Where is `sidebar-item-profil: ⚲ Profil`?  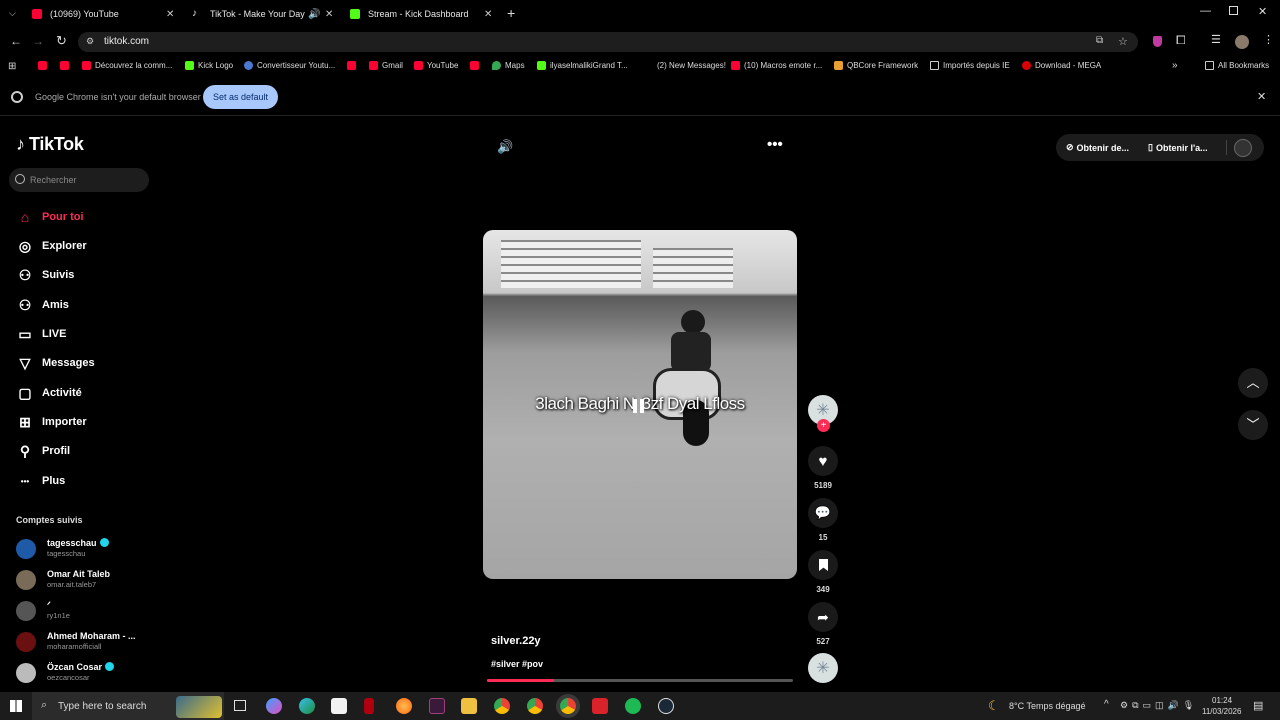 sidebar-item-profil: ⚲ Profil is located at coordinates (43, 451).